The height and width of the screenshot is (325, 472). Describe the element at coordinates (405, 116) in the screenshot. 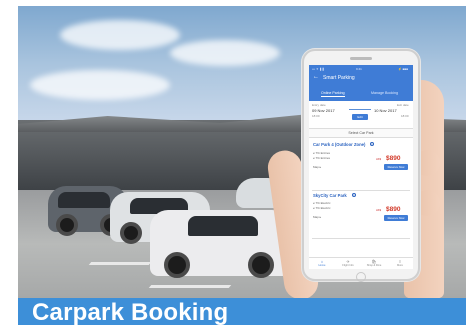

I see `exit-time: 18:00` at that location.